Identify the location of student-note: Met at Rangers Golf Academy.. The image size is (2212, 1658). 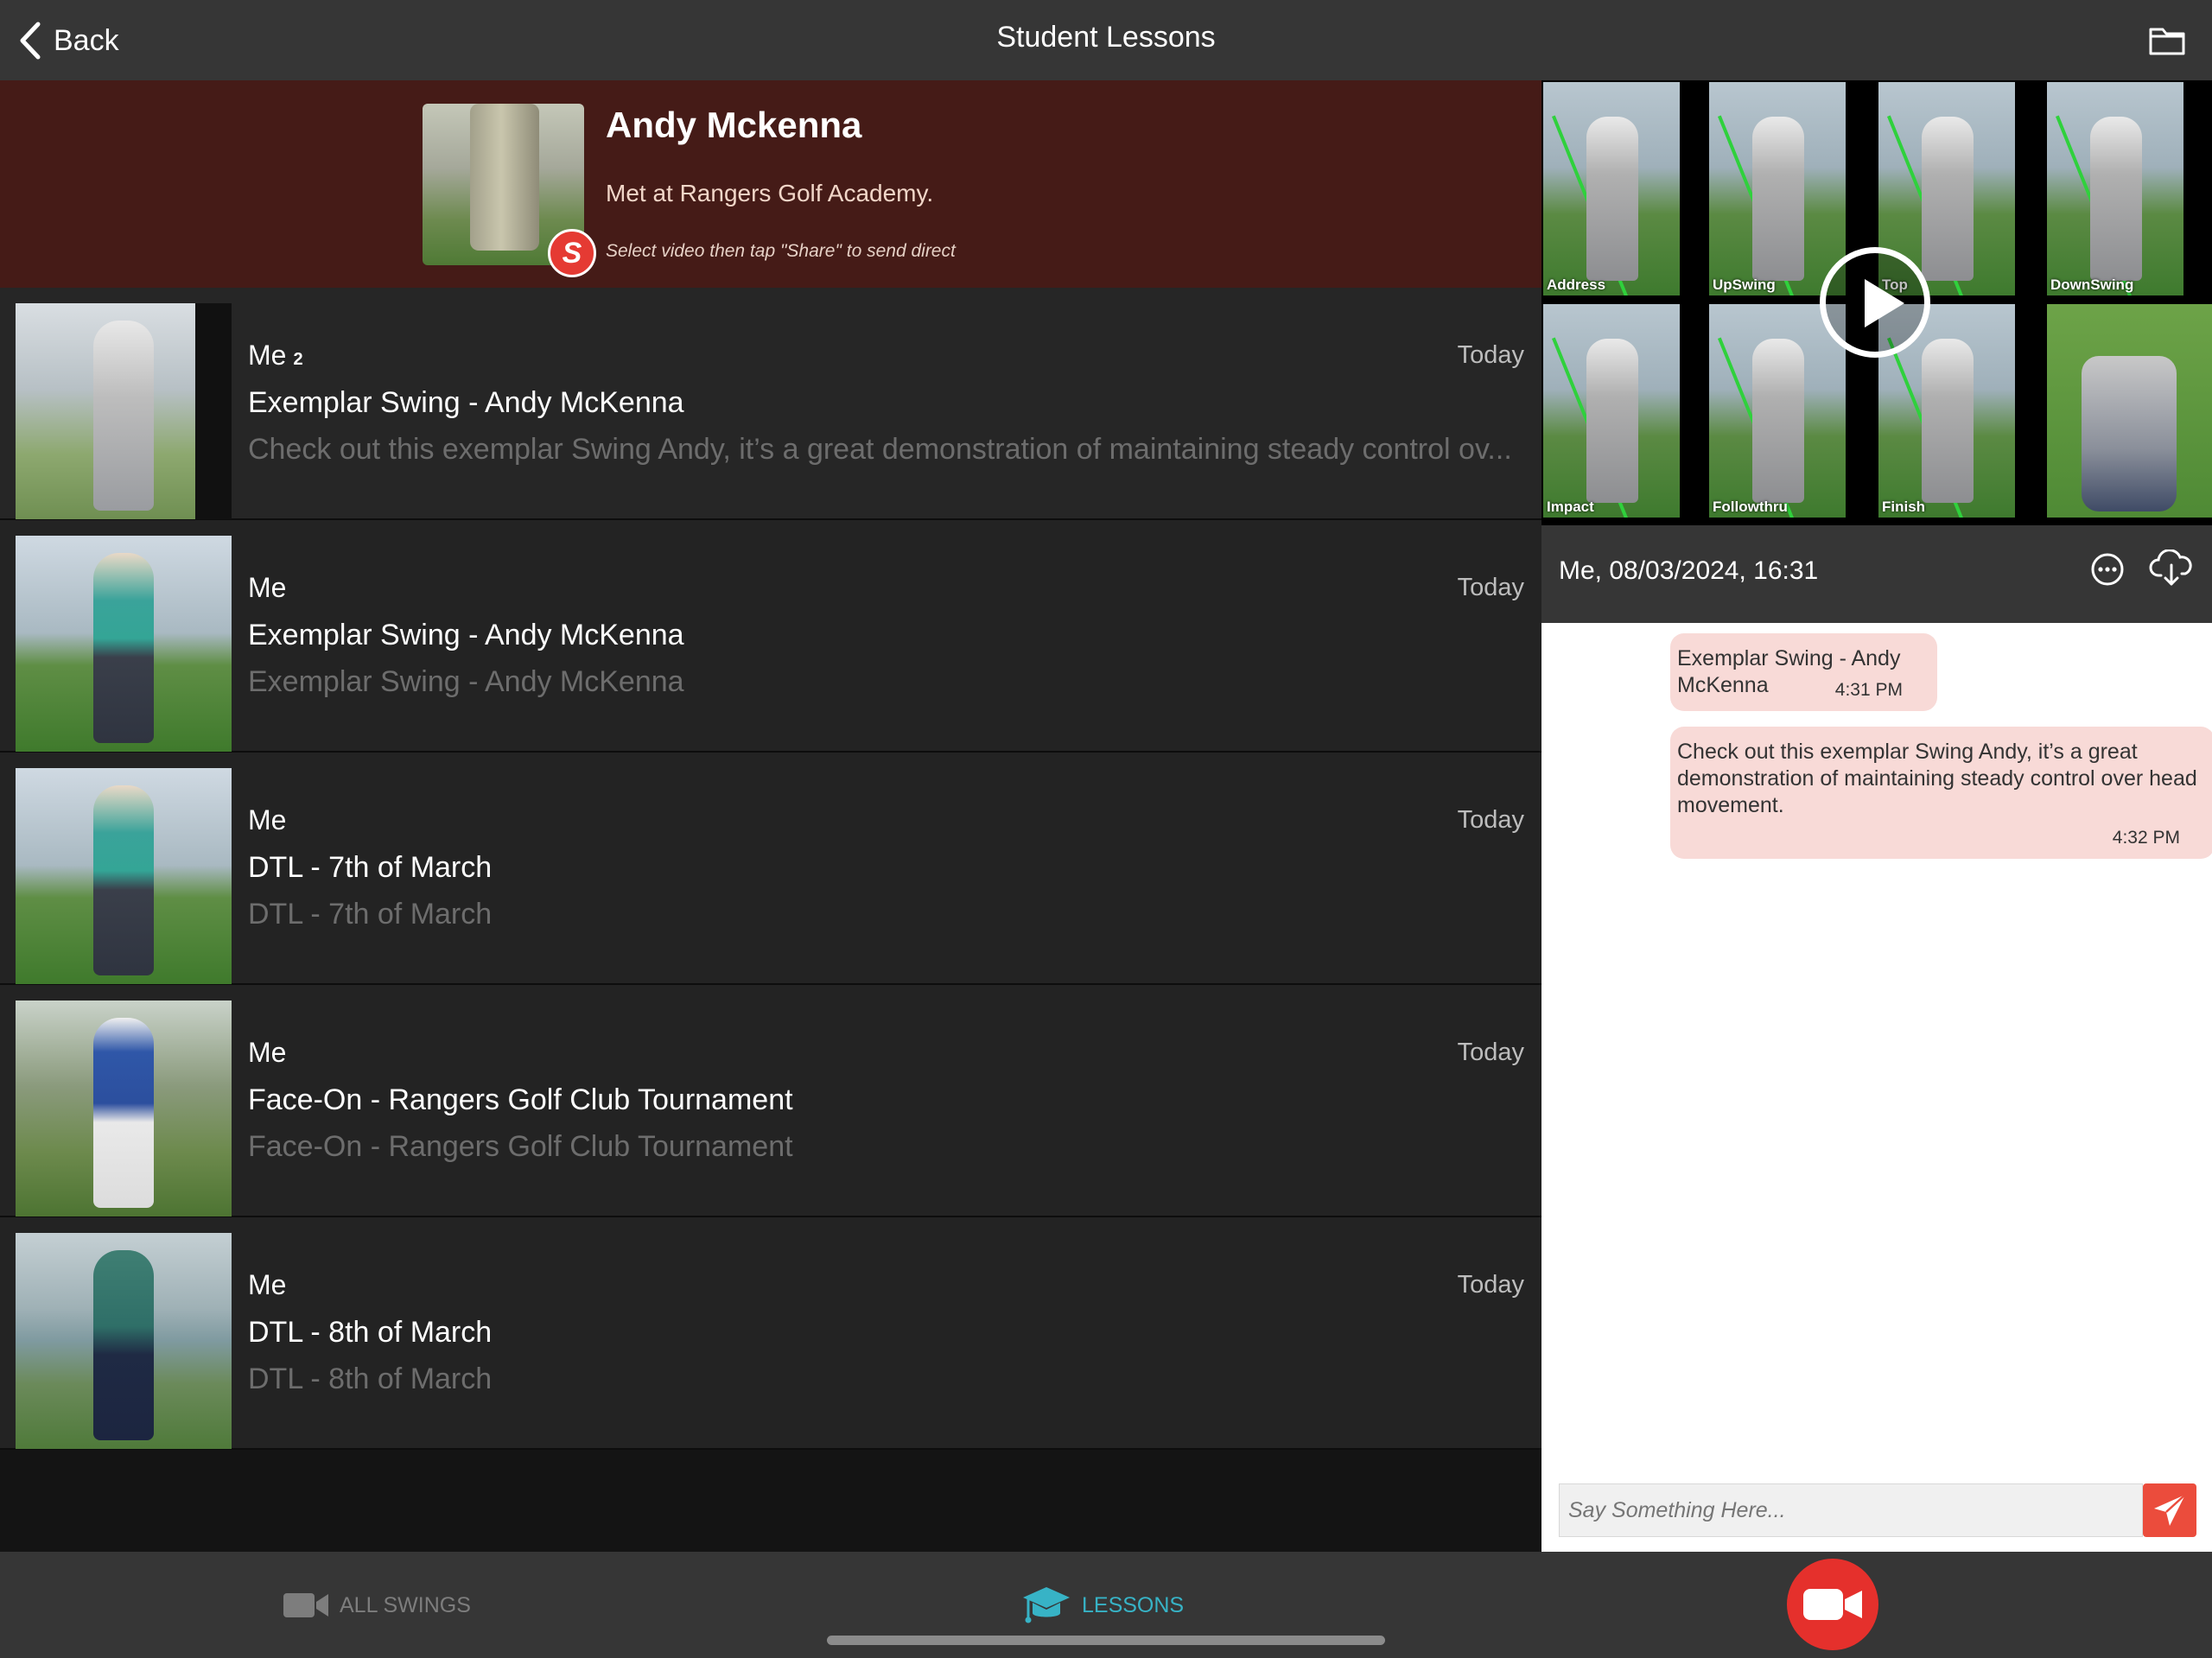
(770, 193).